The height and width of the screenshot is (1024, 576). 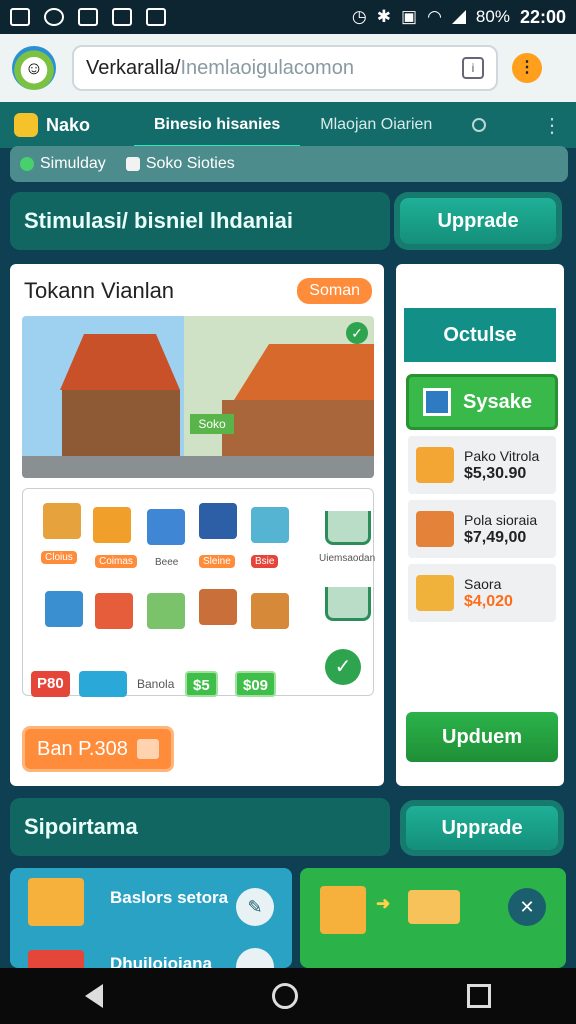 I want to click on update-button: Upduem, so click(x=482, y=737).